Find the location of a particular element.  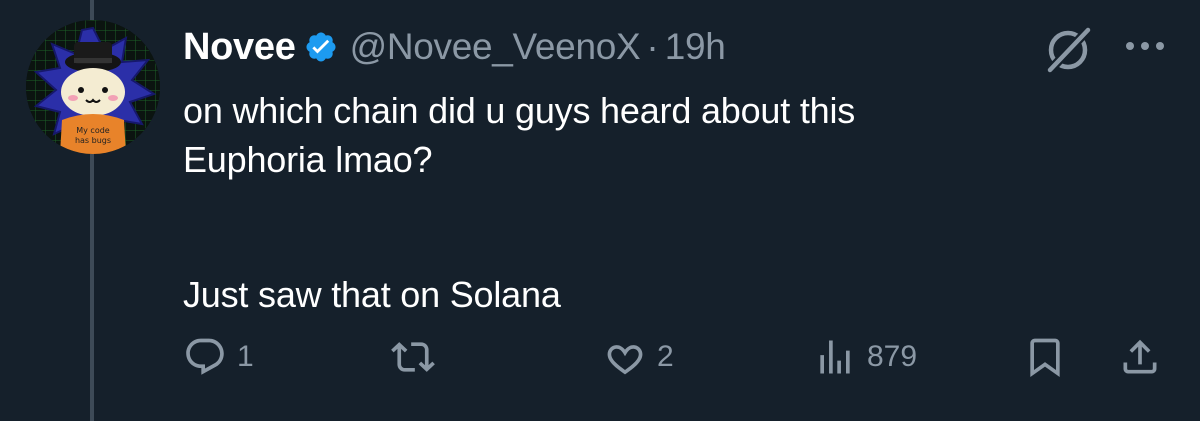

retweet-icon is located at coordinates (413, 357).